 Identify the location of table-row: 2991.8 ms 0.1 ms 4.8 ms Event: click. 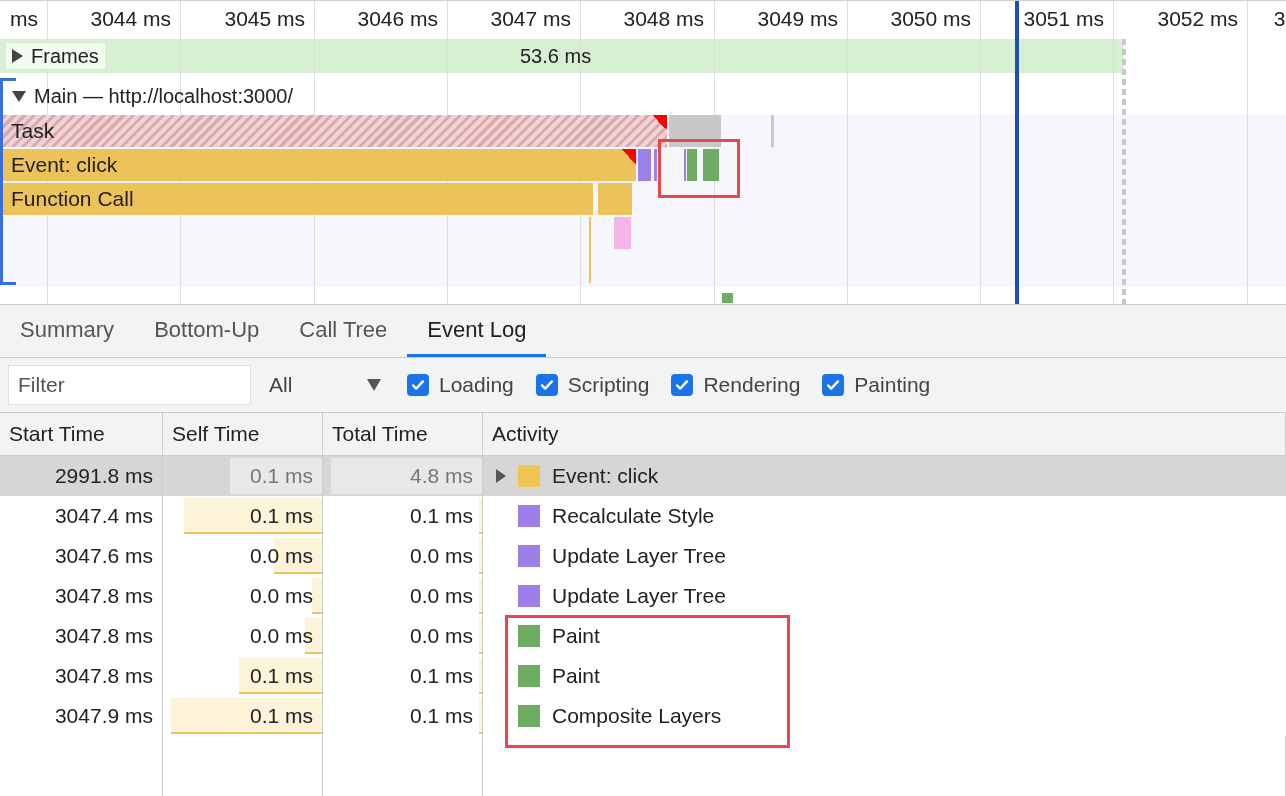
(643, 476).